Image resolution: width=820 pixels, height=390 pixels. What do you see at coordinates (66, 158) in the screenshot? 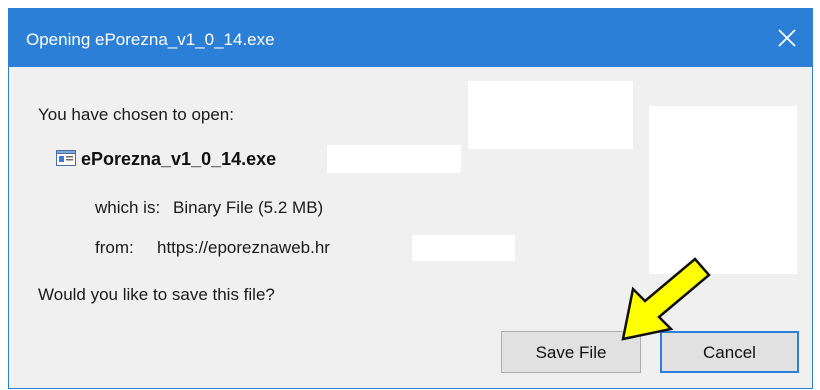
I see `file-icon` at bounding box center [66, 158].